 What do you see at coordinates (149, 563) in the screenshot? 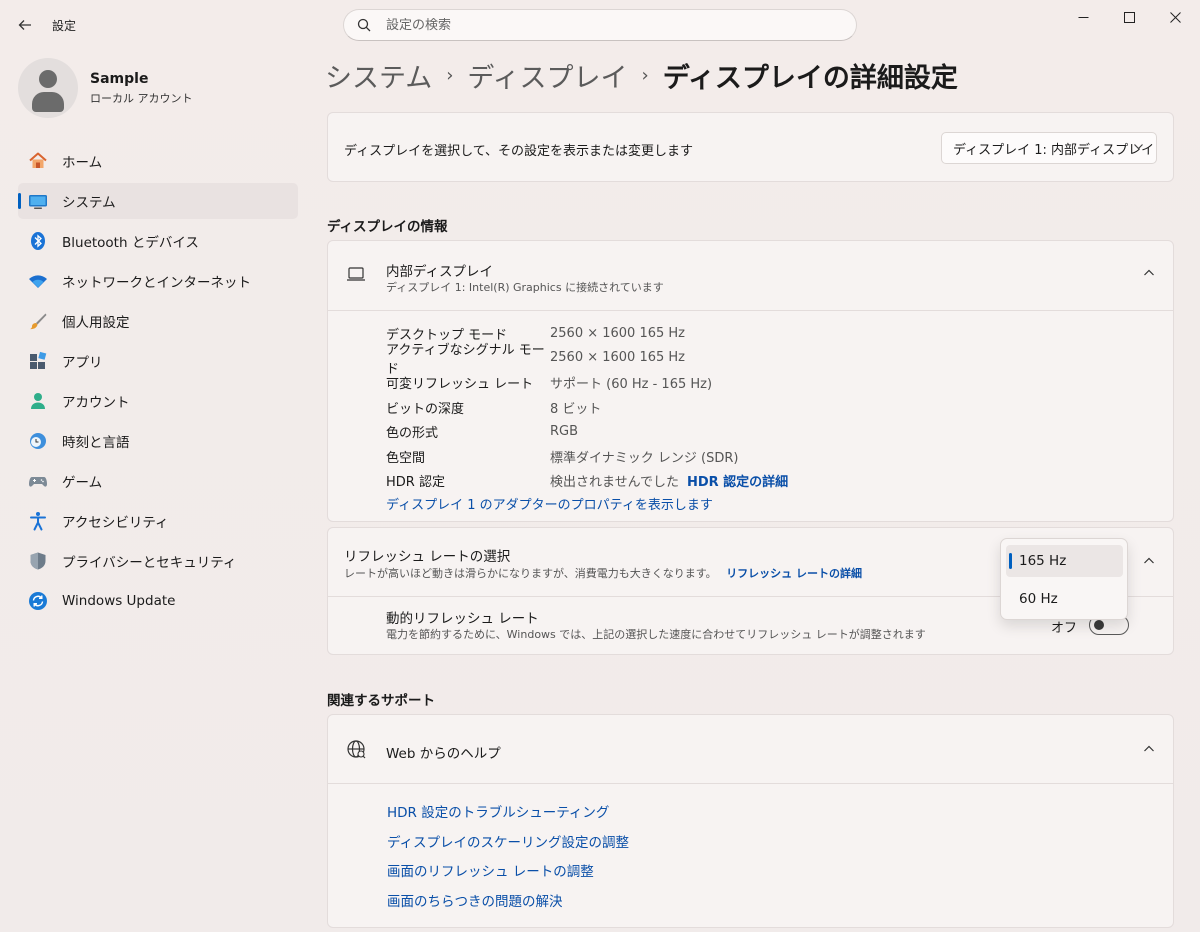
I see `sidebar-item-label: プライバシーとセキュリティ` at bounding box center [149, 563].